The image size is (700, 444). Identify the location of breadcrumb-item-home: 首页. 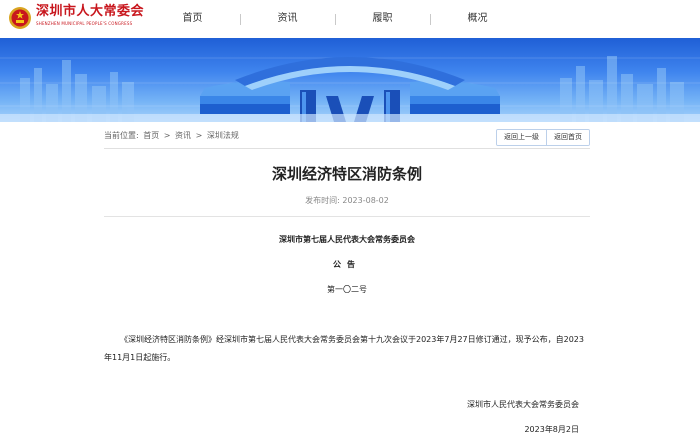
(151, 135).